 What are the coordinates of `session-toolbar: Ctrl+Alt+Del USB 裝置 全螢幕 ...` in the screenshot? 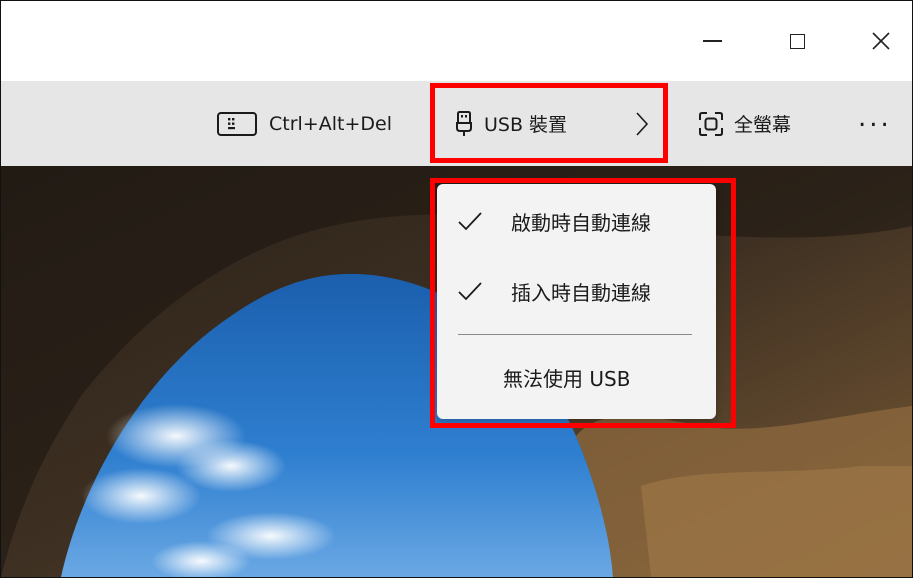 It's located at (456, 123).